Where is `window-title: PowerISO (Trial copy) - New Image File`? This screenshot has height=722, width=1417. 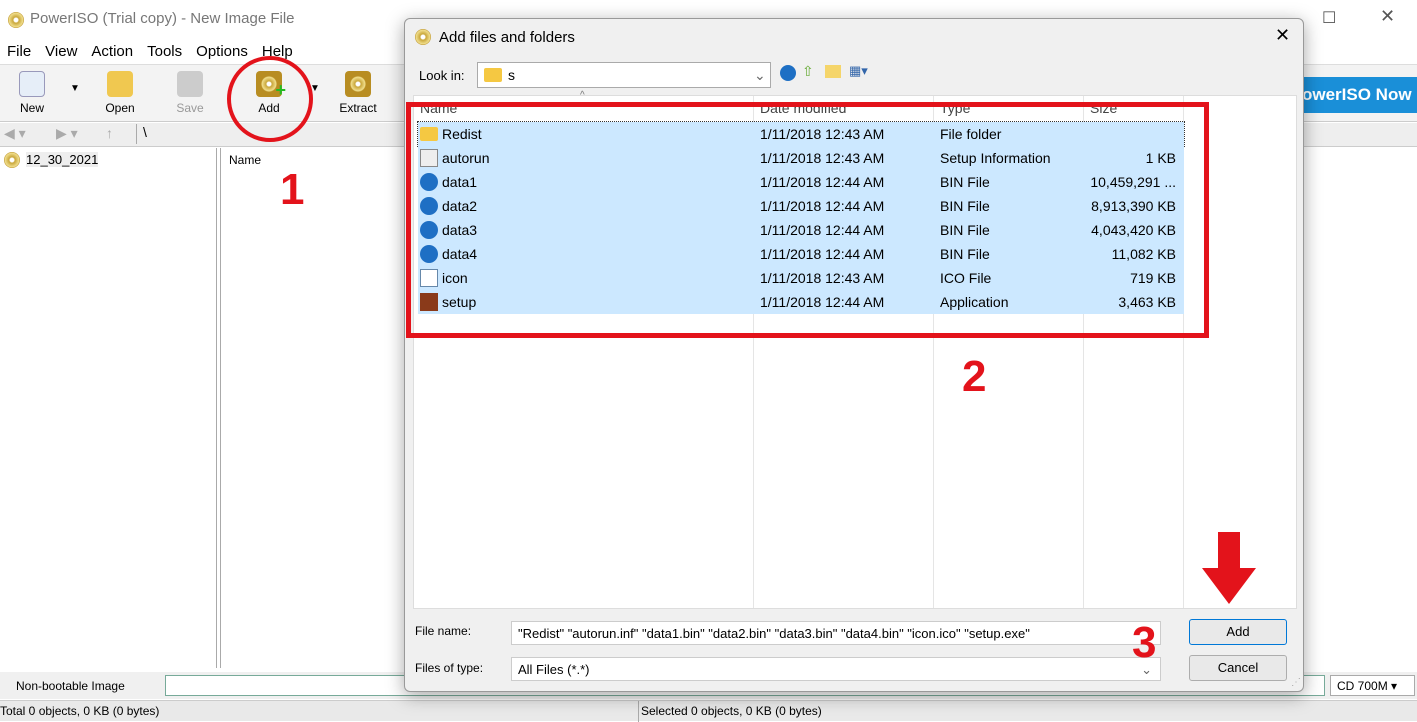 window-title: PowerISO (Trial copy) - New Image File is located at coordinates (162, 18).